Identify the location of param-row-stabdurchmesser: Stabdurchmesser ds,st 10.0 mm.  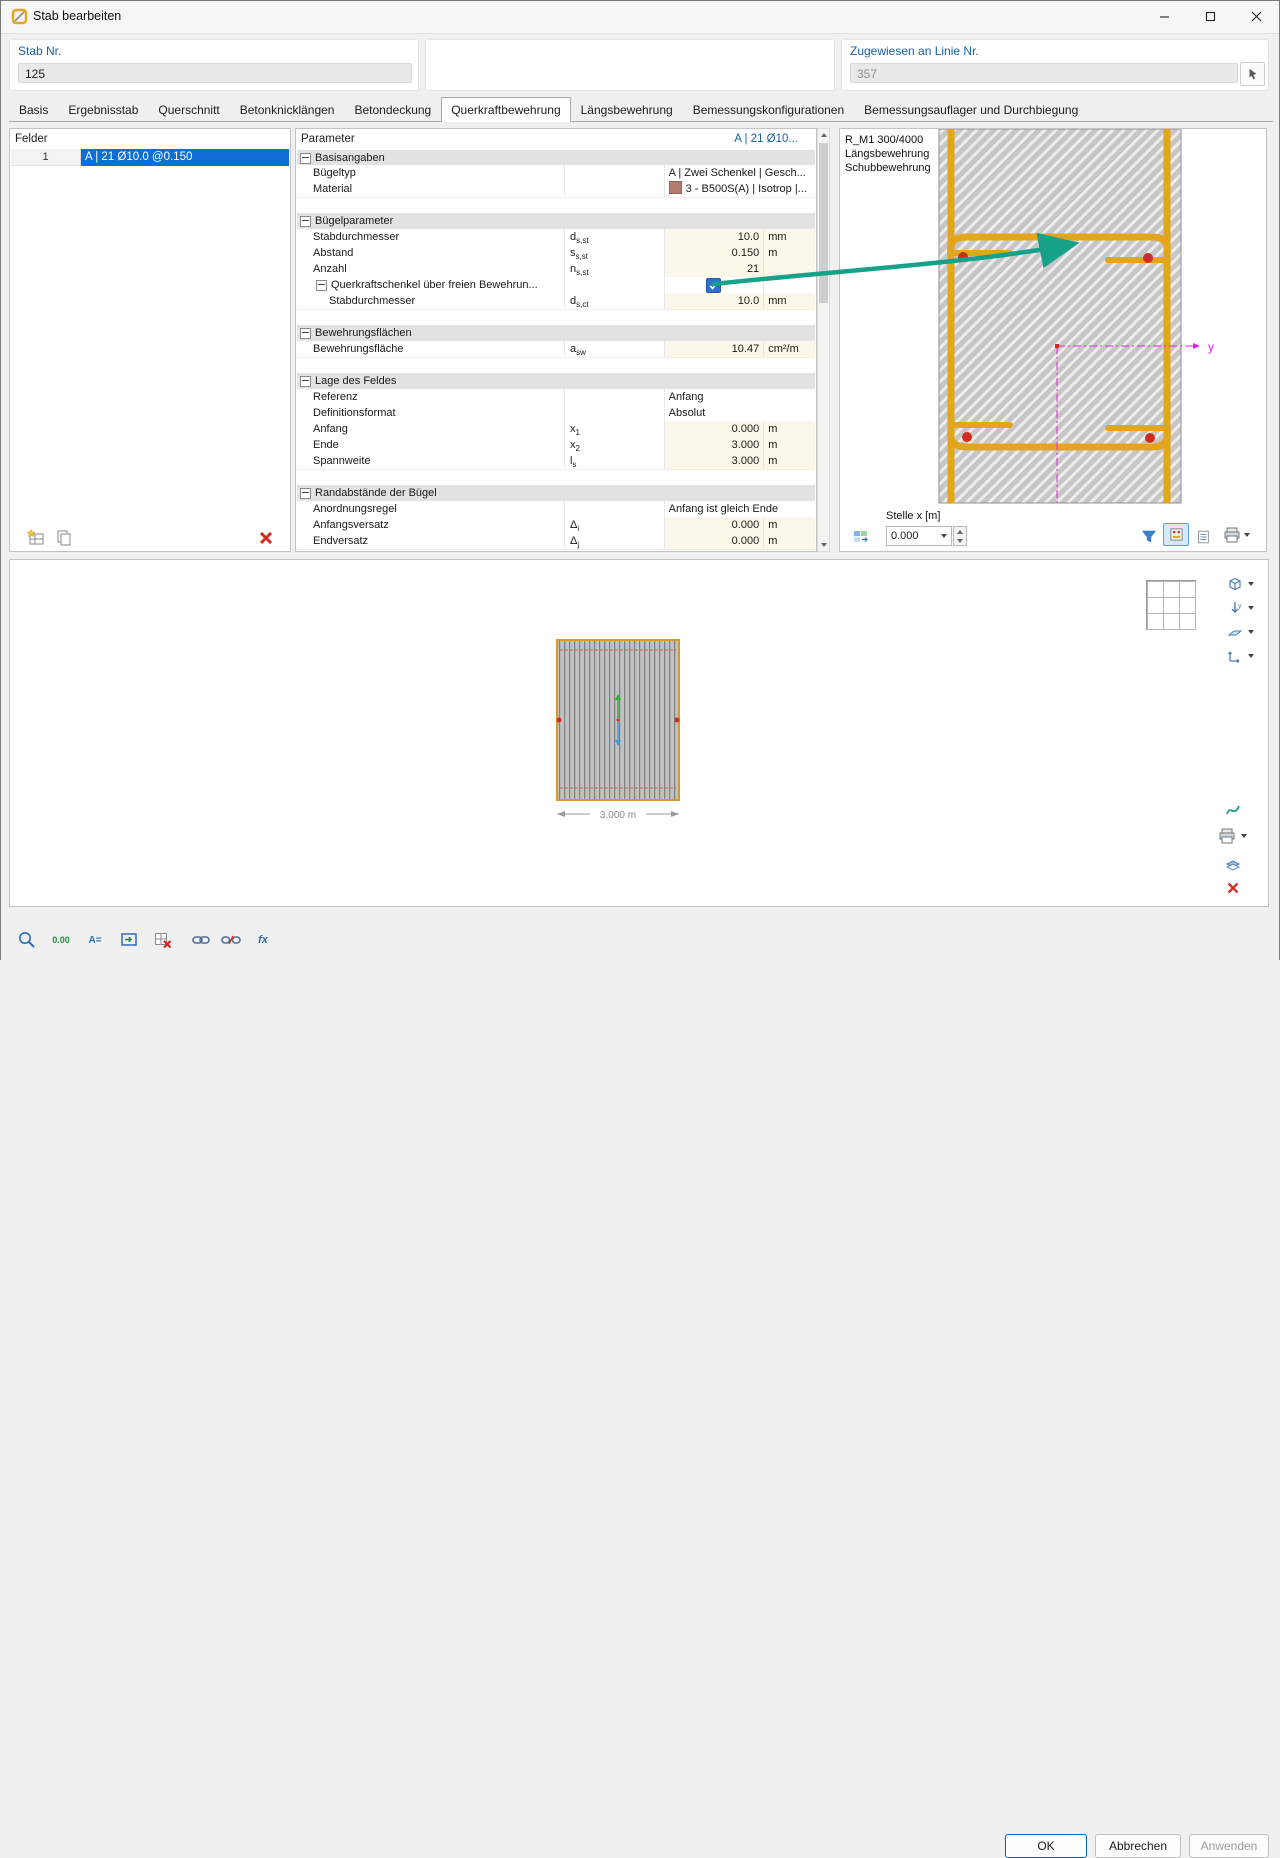
(556, 237).